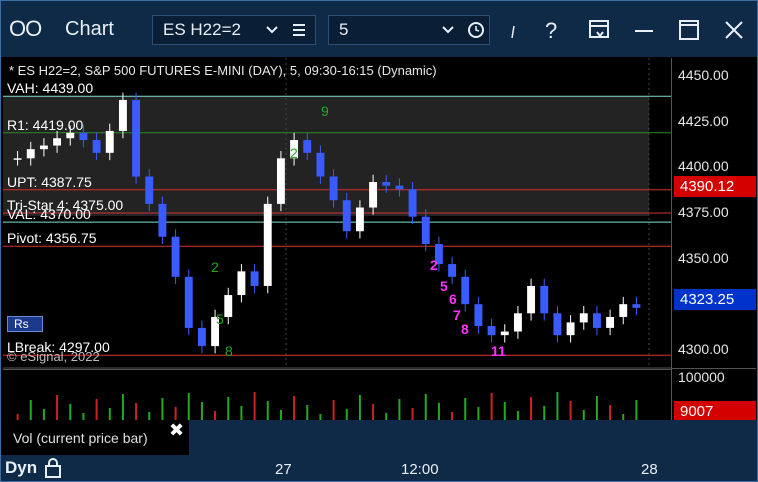  I want to click on app-logo-icon: OO, so click(25, 28).